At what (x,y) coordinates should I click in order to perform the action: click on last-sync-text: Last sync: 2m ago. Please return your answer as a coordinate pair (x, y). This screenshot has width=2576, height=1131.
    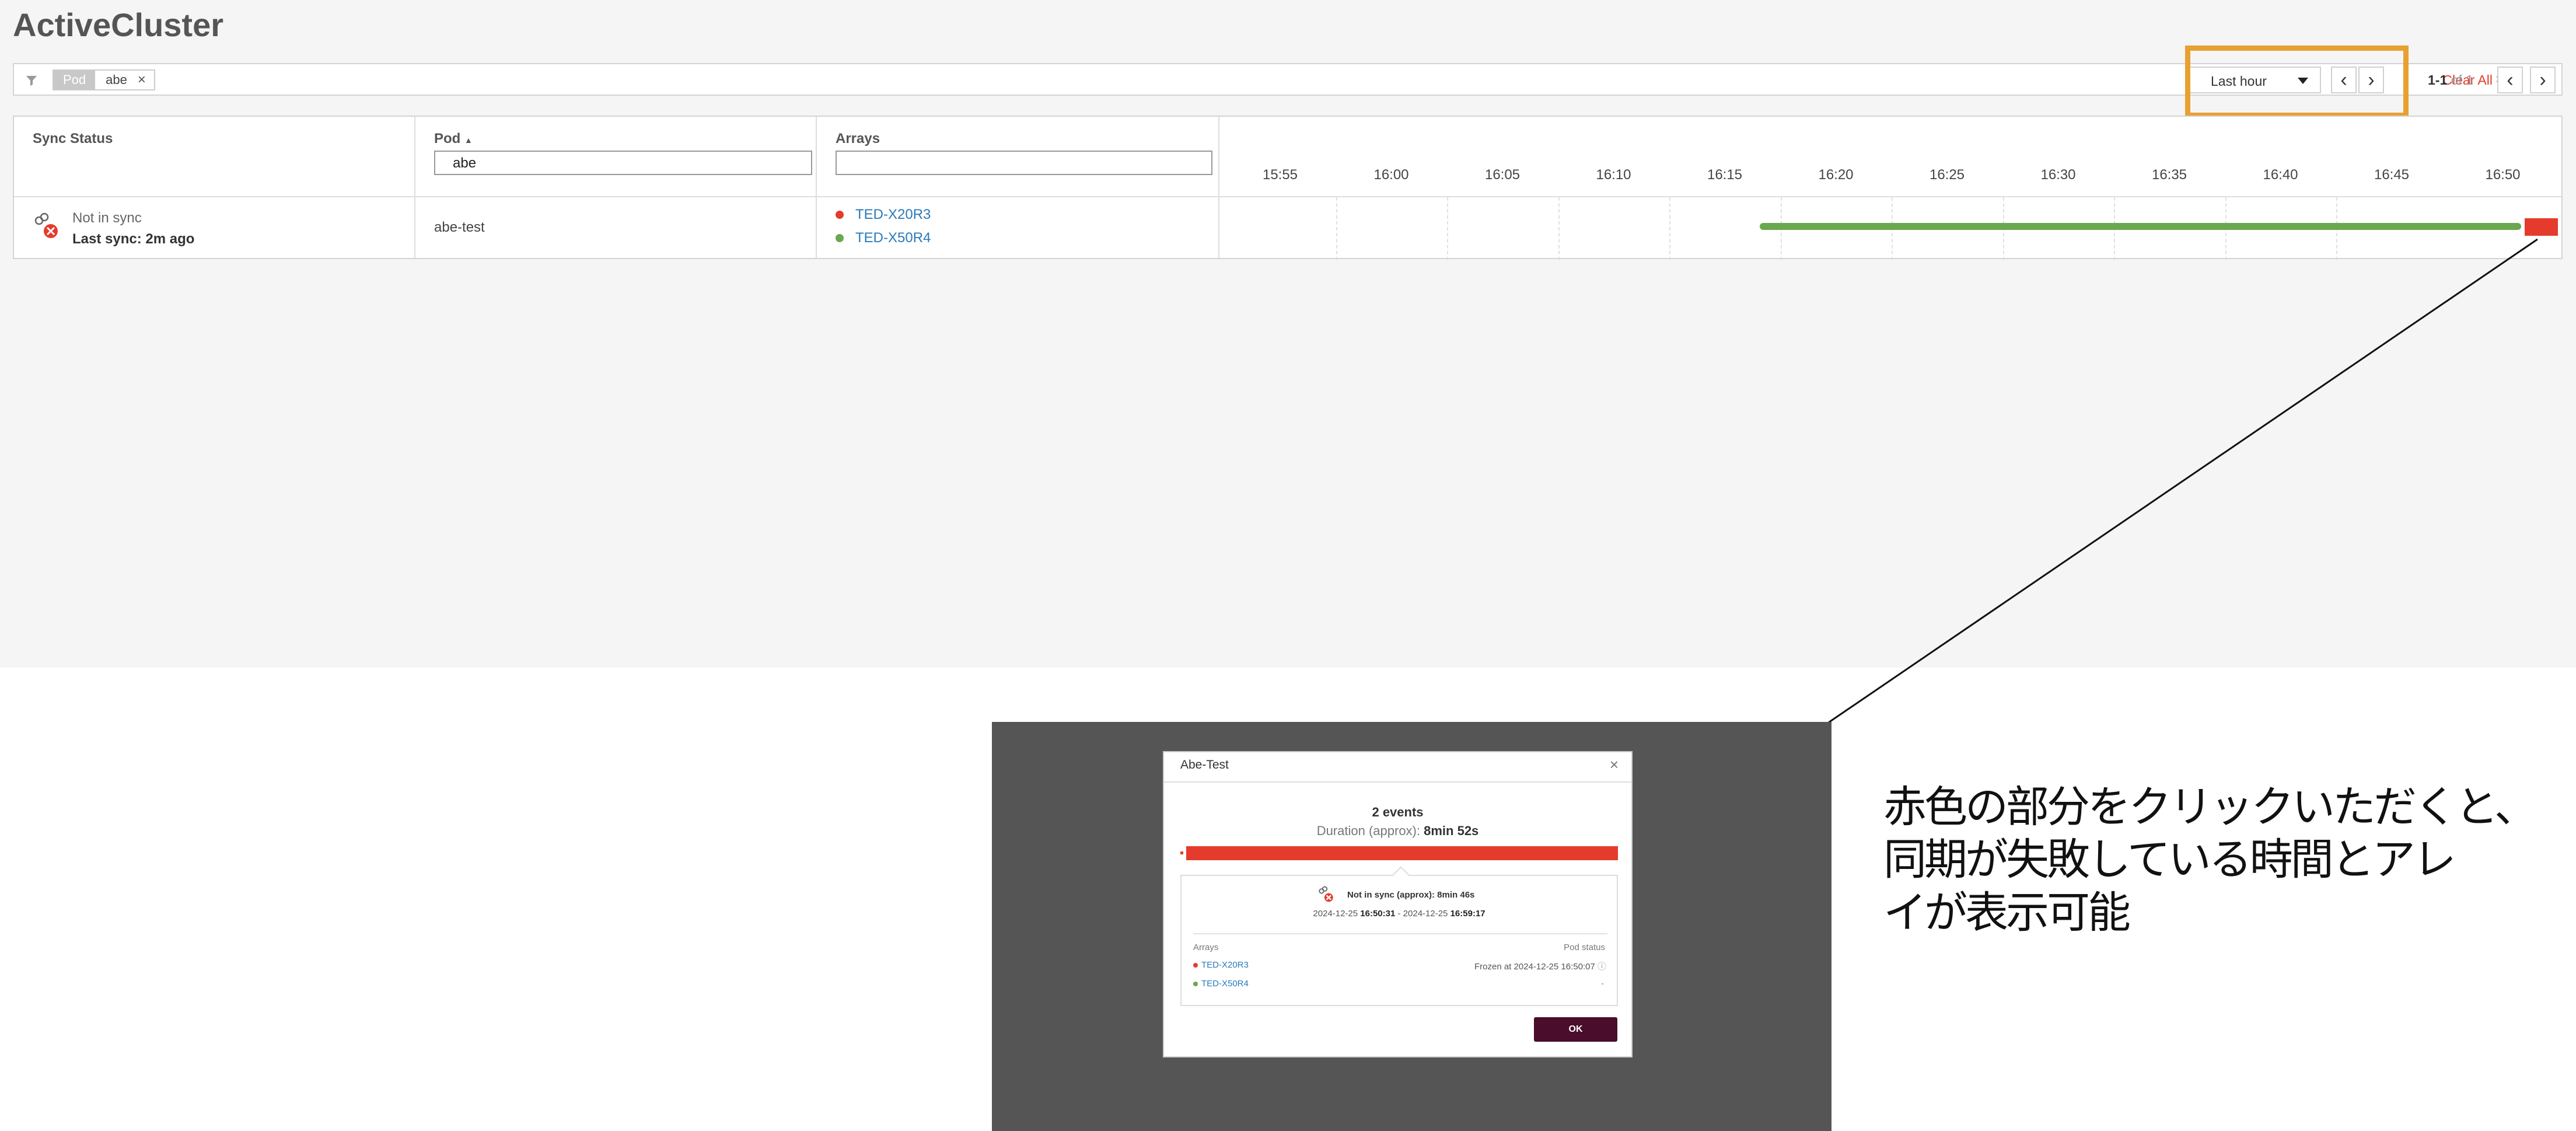
    Looking at the image, I should click on (133, 239).